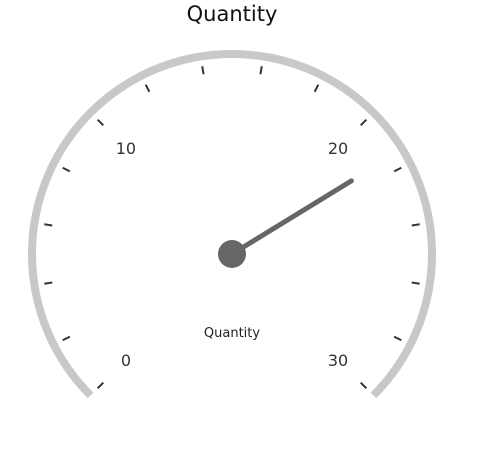 The height and width of the screenshot is (459, 484). What do you see at coordinates (126, 360) in the screenshot?
I see `tick-label-0: 0` at bounding box center [126, 360].